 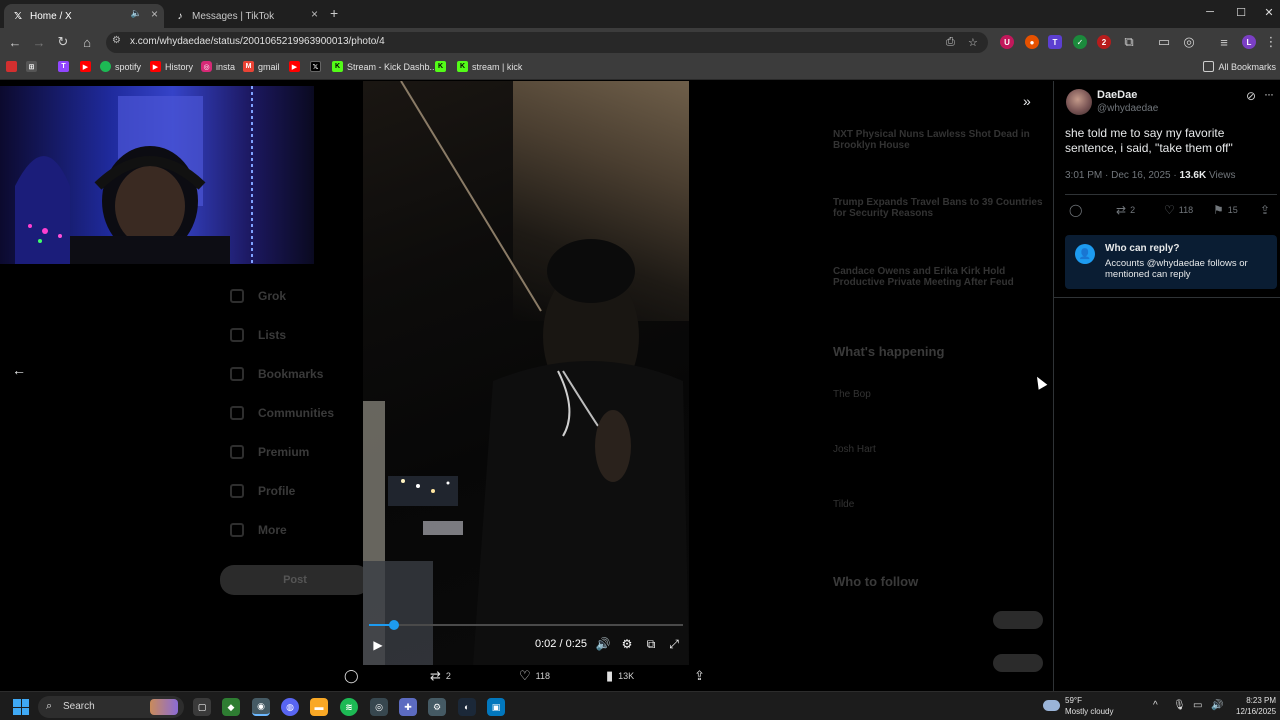 I want to click on nvidia-icon: ◆, so click(x=231, y=707).